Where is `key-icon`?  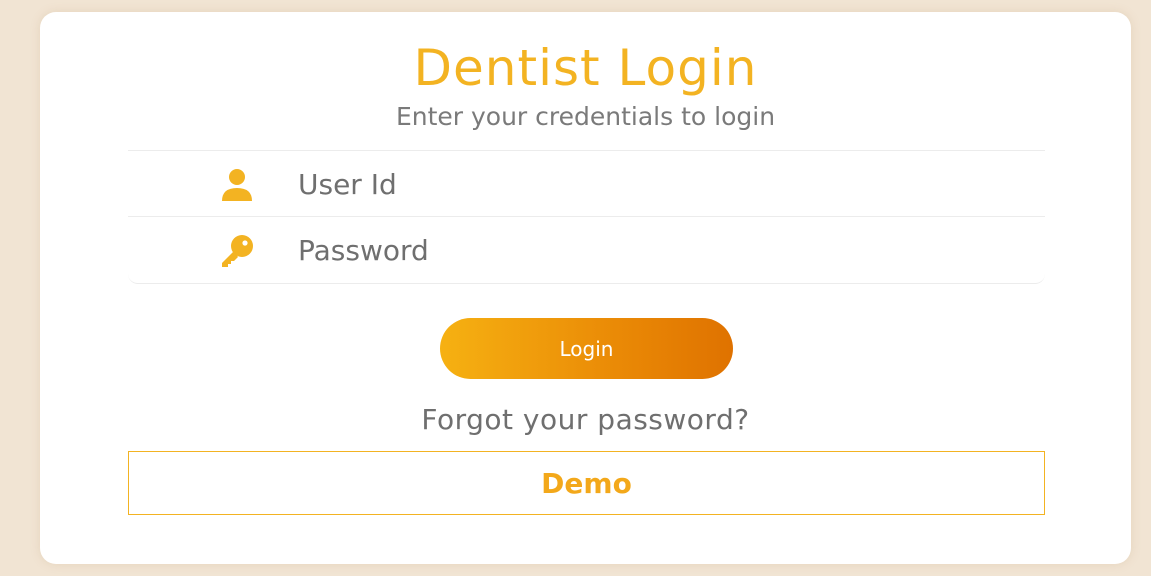
key-icon is located at coordinates (237, 251).